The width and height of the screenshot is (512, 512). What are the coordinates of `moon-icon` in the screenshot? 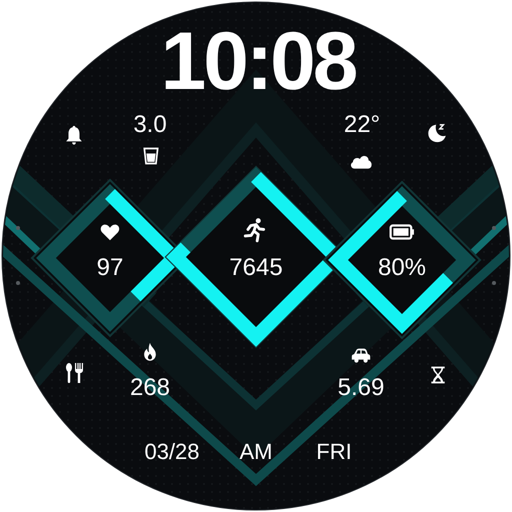 It's located at (437, 133).